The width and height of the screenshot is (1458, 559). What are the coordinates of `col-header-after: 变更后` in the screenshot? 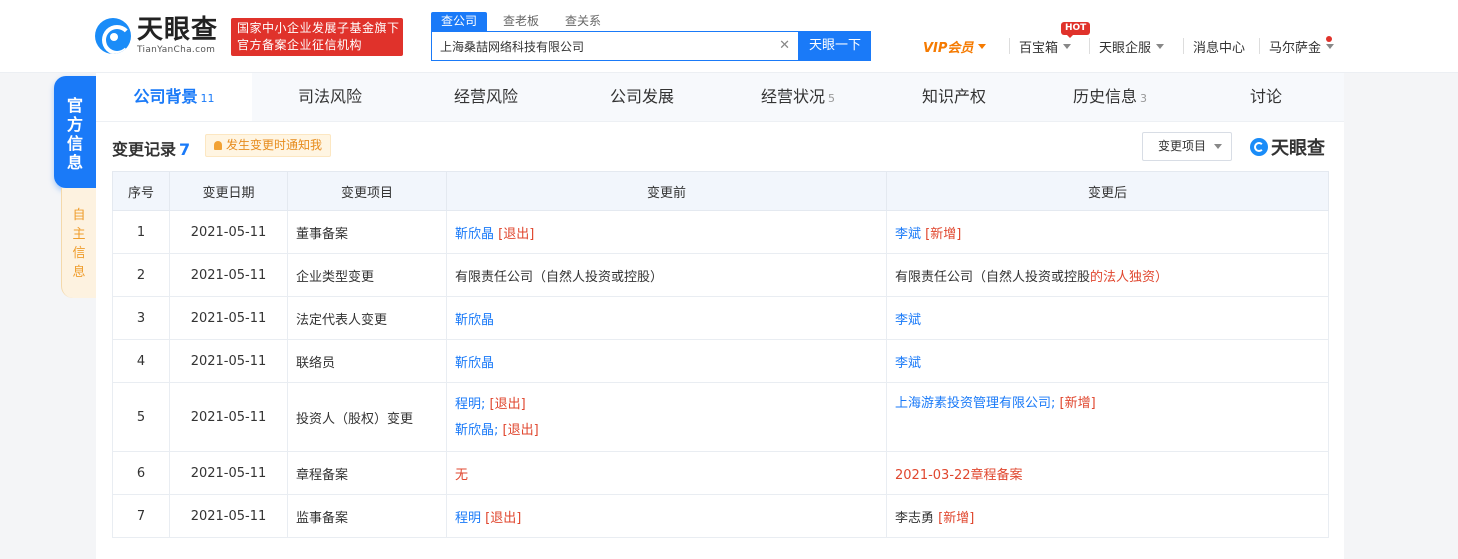 It's located at (1107, 191).